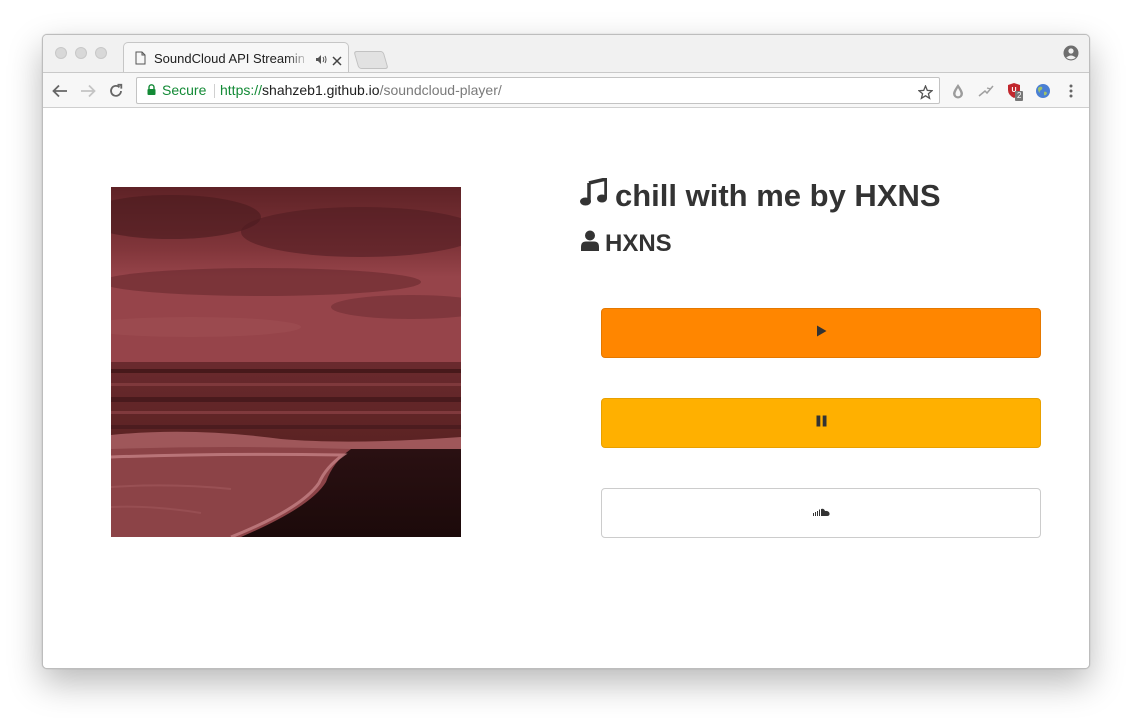 This screenshot has width=1130, height=718. What do you see at coordinates (638, 243) in the screenshot?
I see `artist-name-text: HXNS` at bounding box center [638, 243].